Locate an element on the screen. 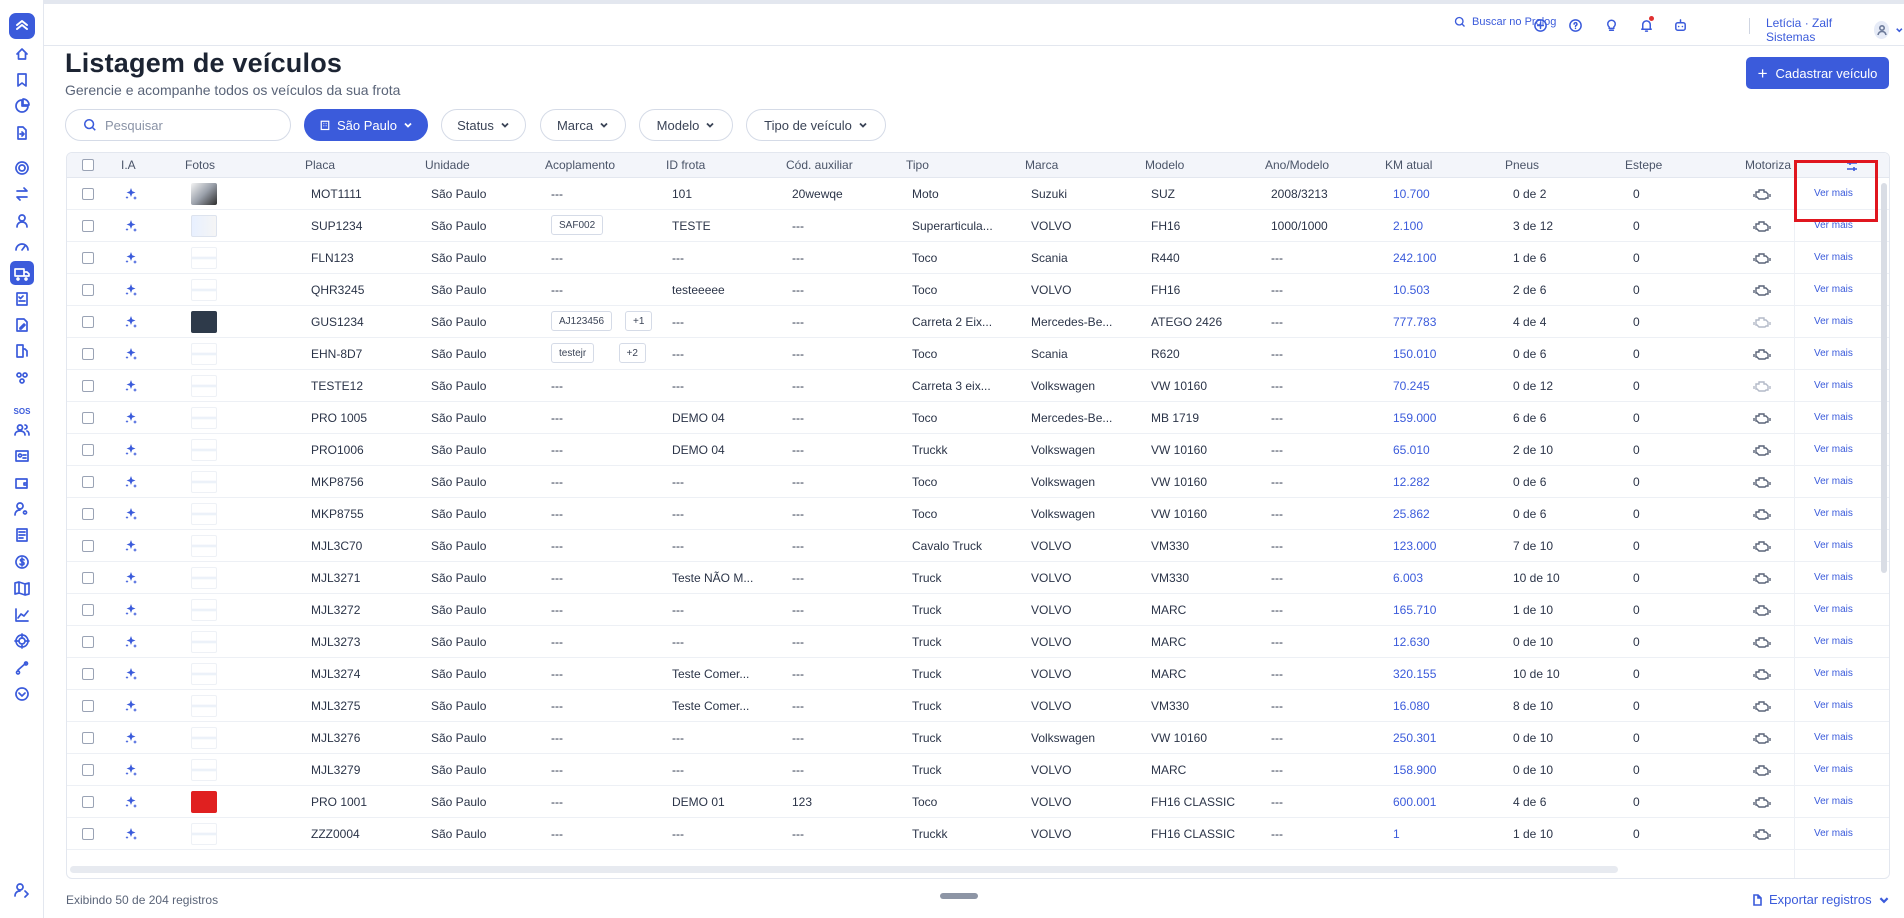 The height and width of the screenshot is (918, 1904). truck-icon is located at coordinates (22, 273).